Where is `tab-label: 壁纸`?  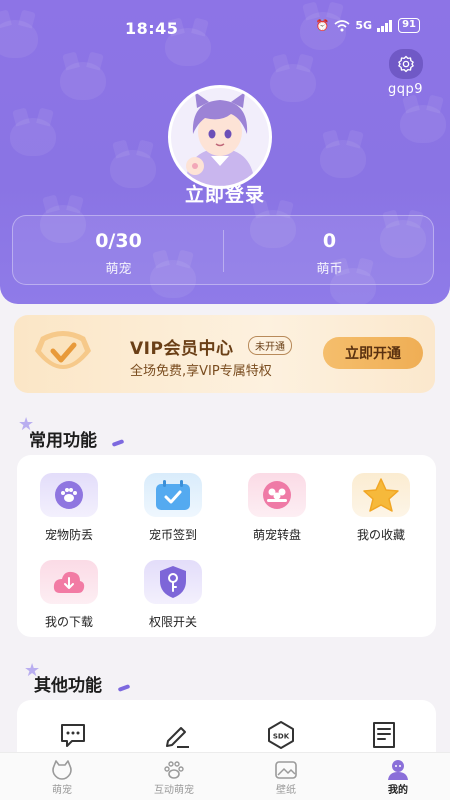 tab-label: 壁纸 is located at coordinates (286, 790).